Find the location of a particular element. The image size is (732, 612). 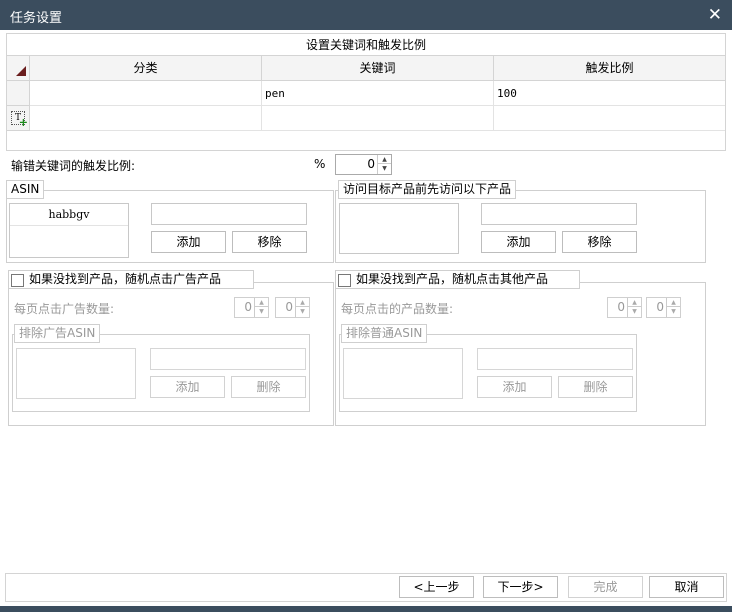

asin-list-item: habbgv is located at coordinates (69, 215).